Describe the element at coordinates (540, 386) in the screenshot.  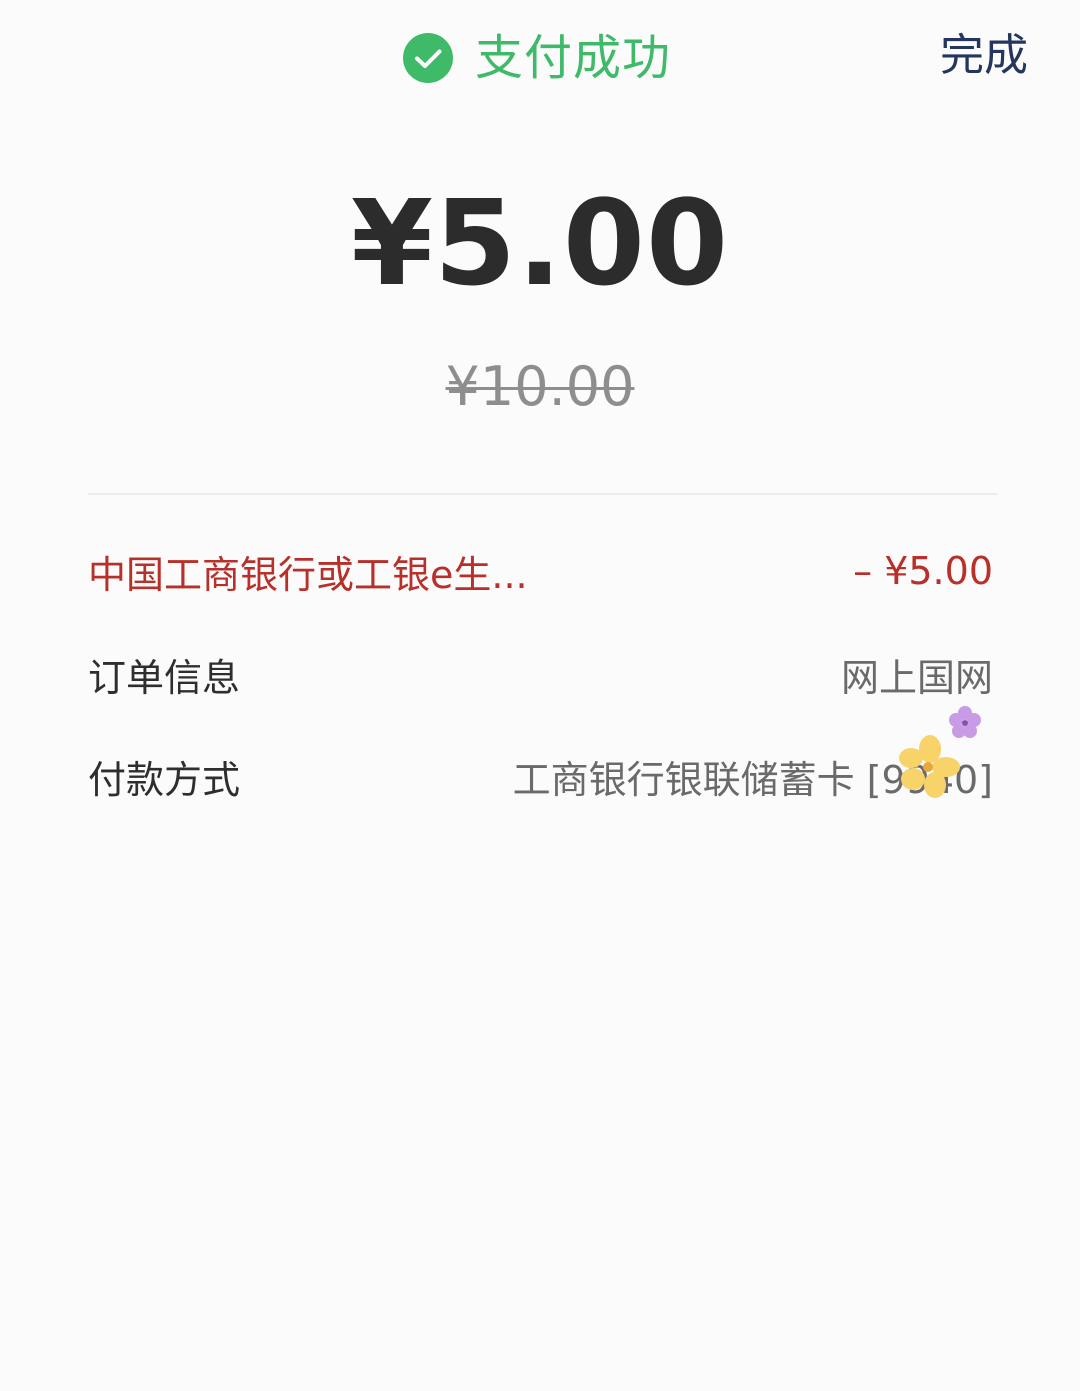
I see `original-amount: ¥10.00` at that location.